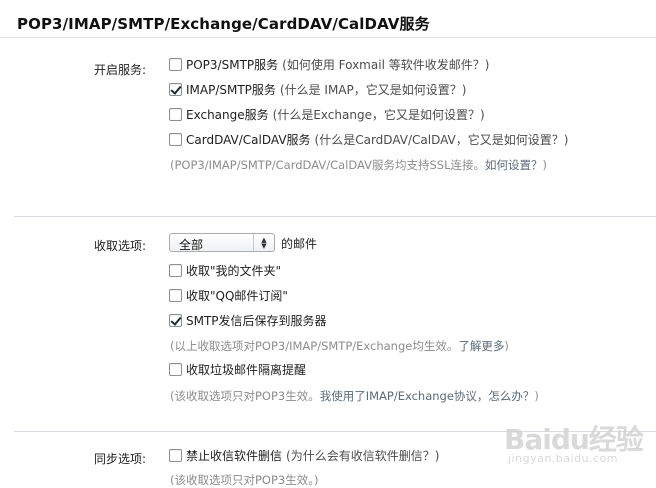  I want to click on receive-qq-subscription-label: 收取"QQ邮件订阅", so click(237, 295).